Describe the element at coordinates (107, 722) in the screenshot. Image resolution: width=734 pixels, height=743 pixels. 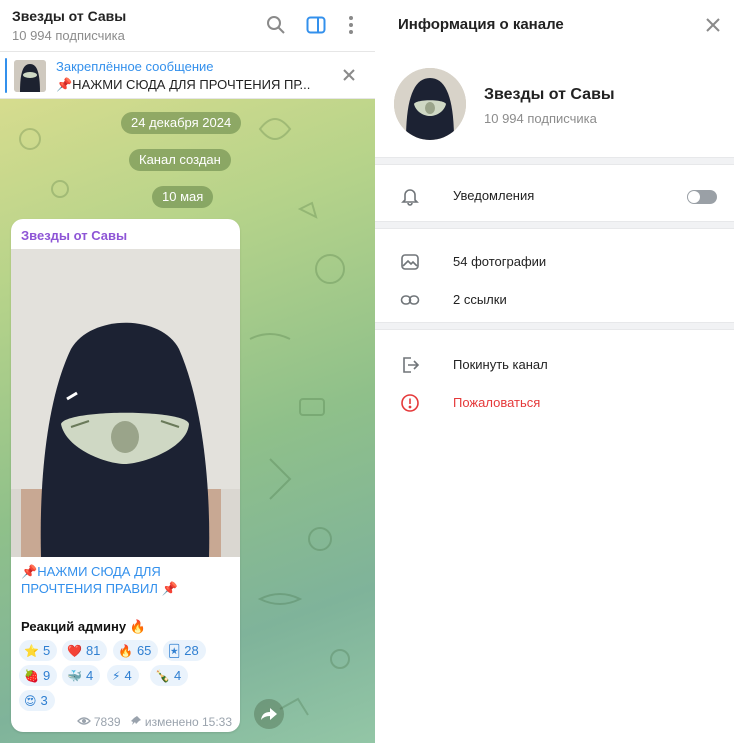
I see `views-count: 7839` at that location.